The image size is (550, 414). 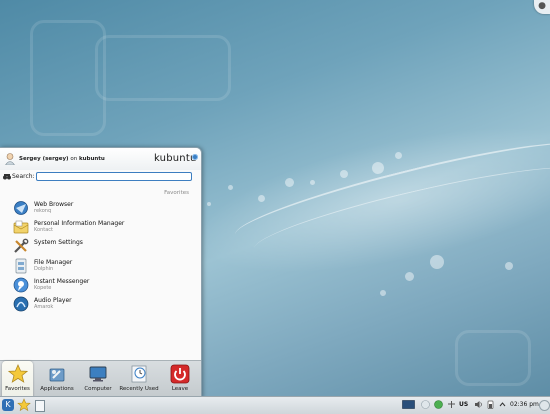 What do you see at coordinates (7, 177) in the screenshot?
I see `binoculars-icon` at bounding box center [7, 177].